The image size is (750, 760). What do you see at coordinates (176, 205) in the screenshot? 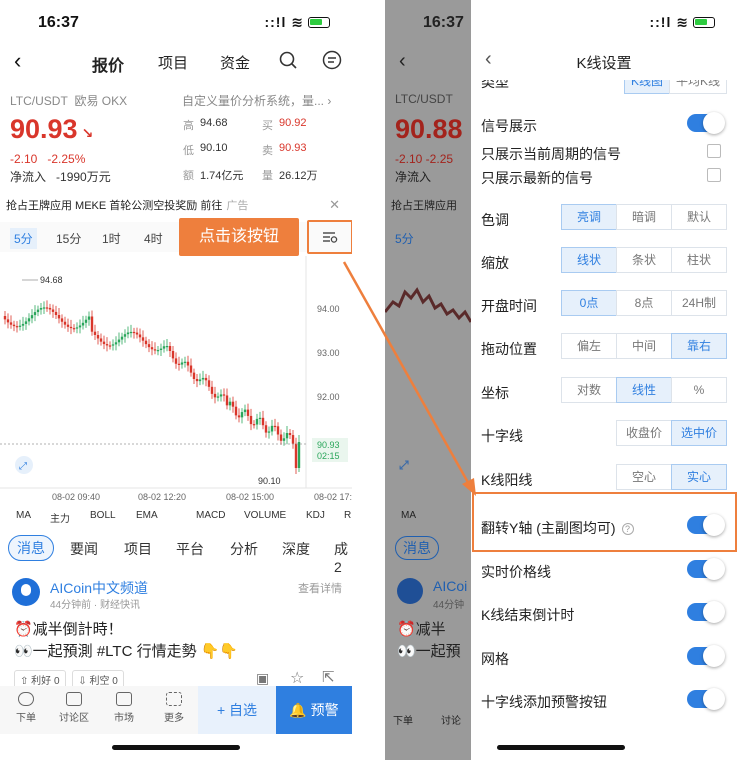
I see `ad-banner: 抢占王牌应用 MEKE 首轮公测空投奖励 前往 广告 ✕` at bounding box center [176, 205].